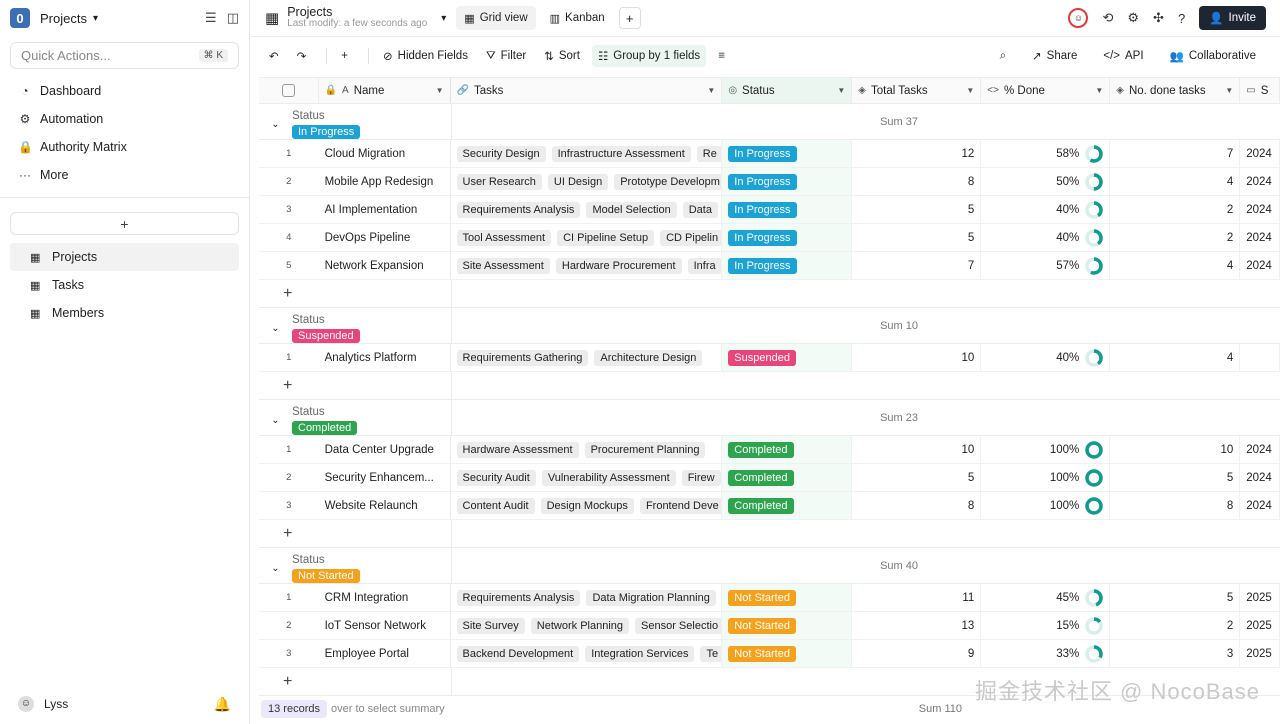 The height and width of the screenshot is (724, 1280). Describe the element at coordinates (496, 477) in the screenshot. I see `task-chip: Security Audit` at that location.